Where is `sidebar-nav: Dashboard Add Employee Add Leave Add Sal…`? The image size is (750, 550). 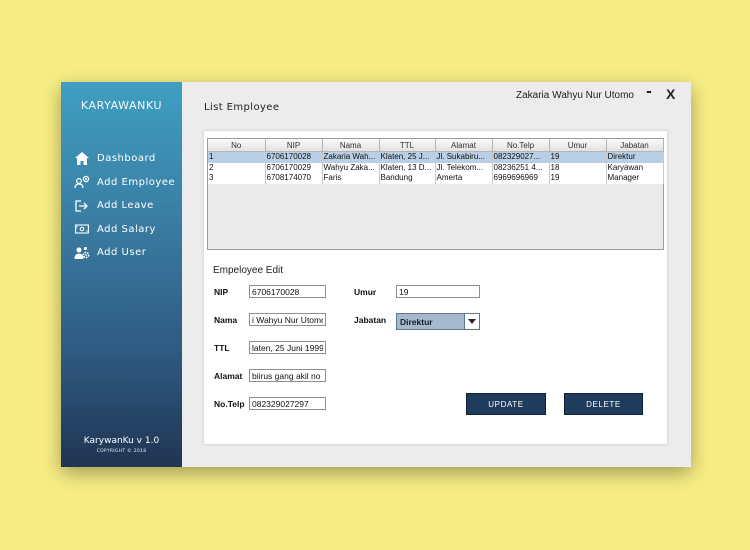 sidebar-nav: Dashboard Add Employee Add Leave Add Sal… is located at coordinates (124, 206).